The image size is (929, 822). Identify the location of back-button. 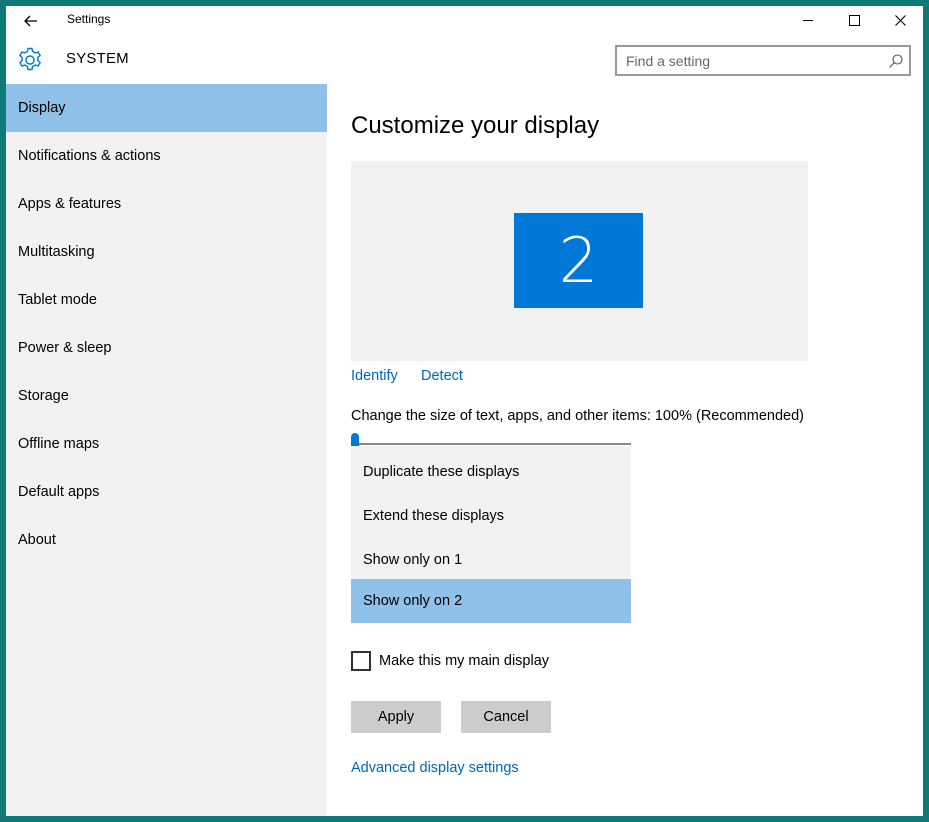
(31, 21).